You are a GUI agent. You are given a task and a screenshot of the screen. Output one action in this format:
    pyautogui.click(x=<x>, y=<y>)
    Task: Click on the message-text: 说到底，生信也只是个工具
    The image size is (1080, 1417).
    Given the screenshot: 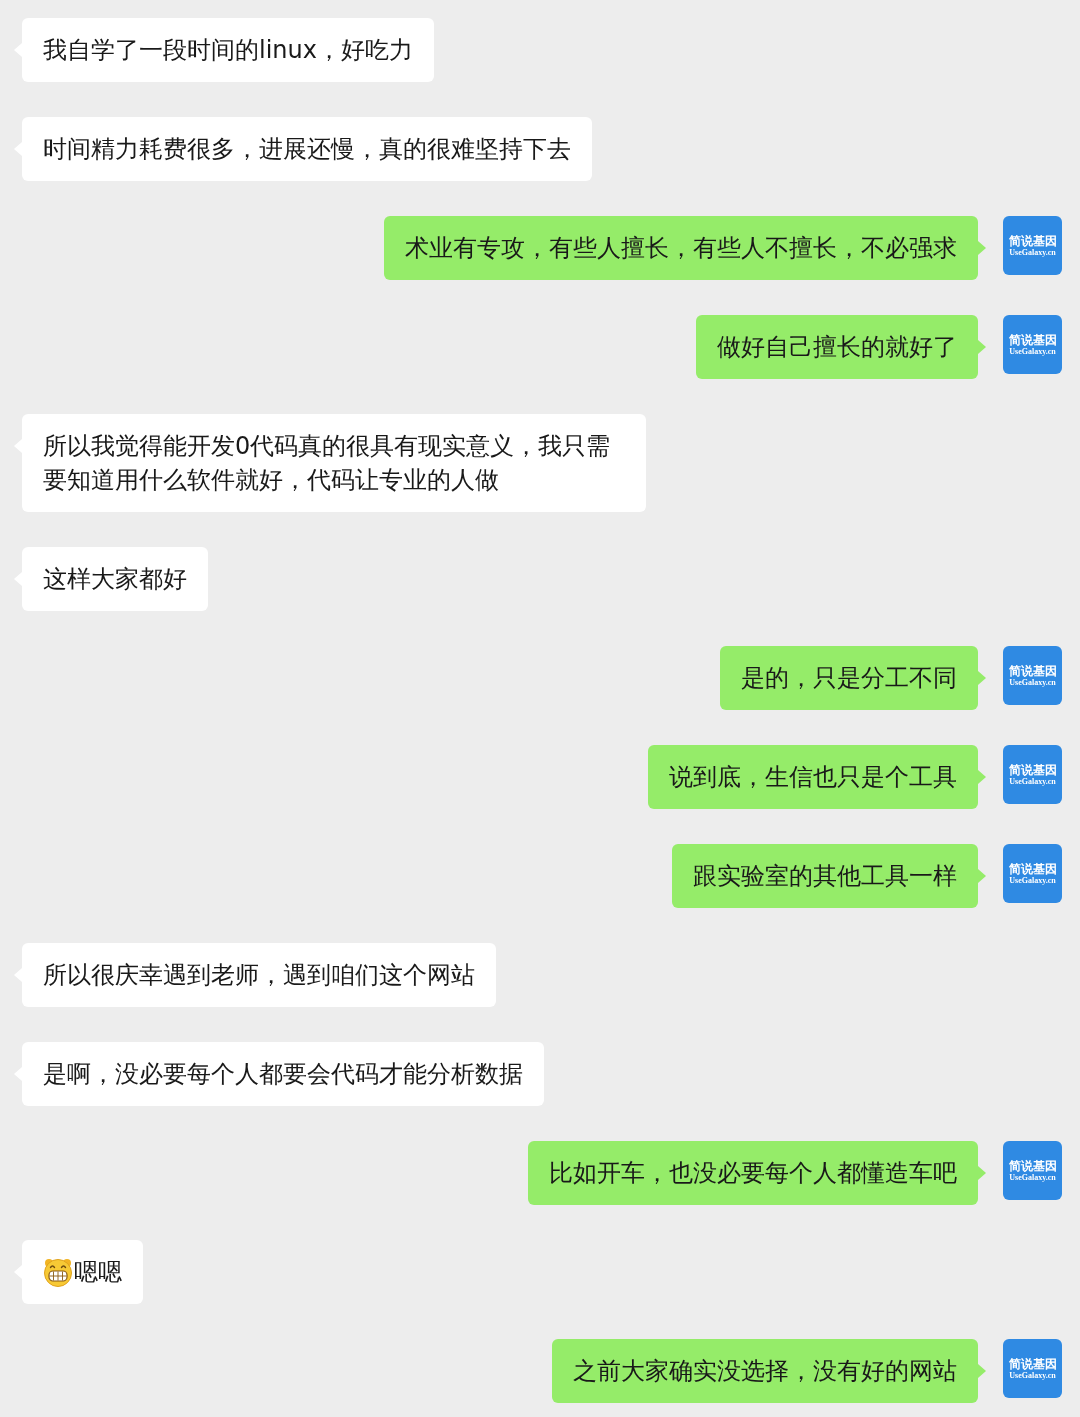 What is the action you would take?
    pyautogui.click(x=813, y=777)
    